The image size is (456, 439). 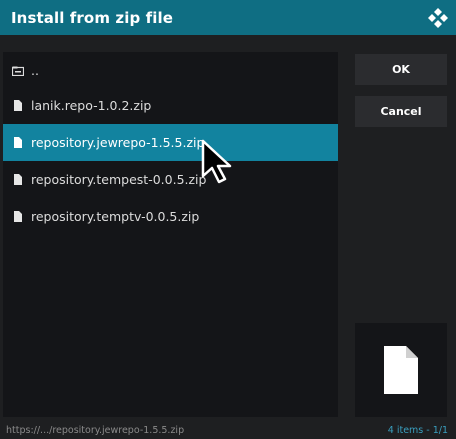 I want to click on list-item-parent-folder: .., so click(x=170, y=70).